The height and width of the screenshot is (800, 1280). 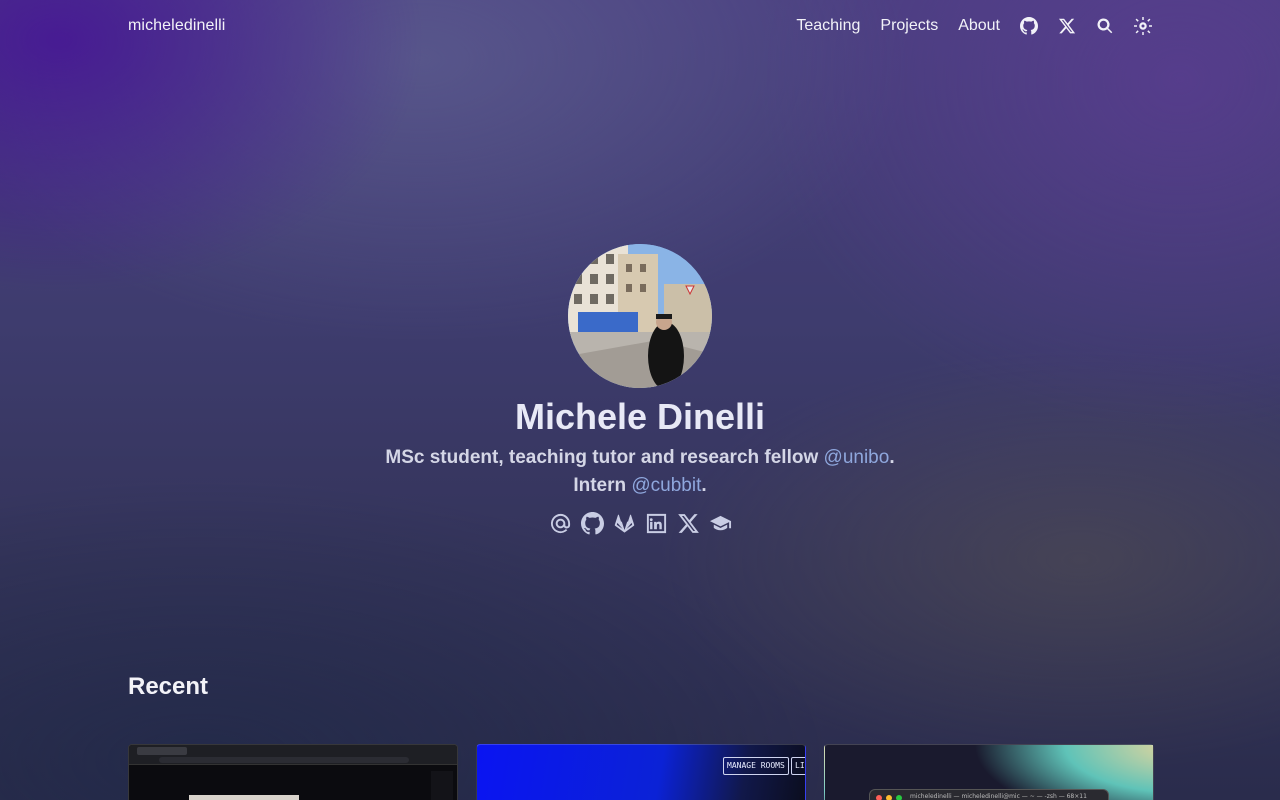 I want to click on scholar-icon, so click(x=720, y=523).